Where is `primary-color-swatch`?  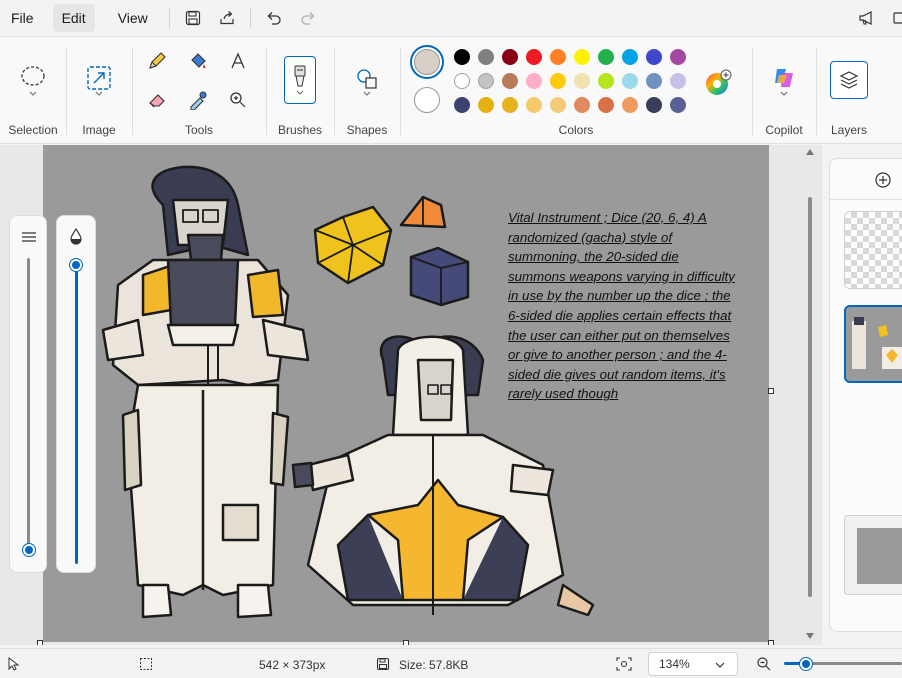
primary-color-swatch is located at coordinates (427, 62).